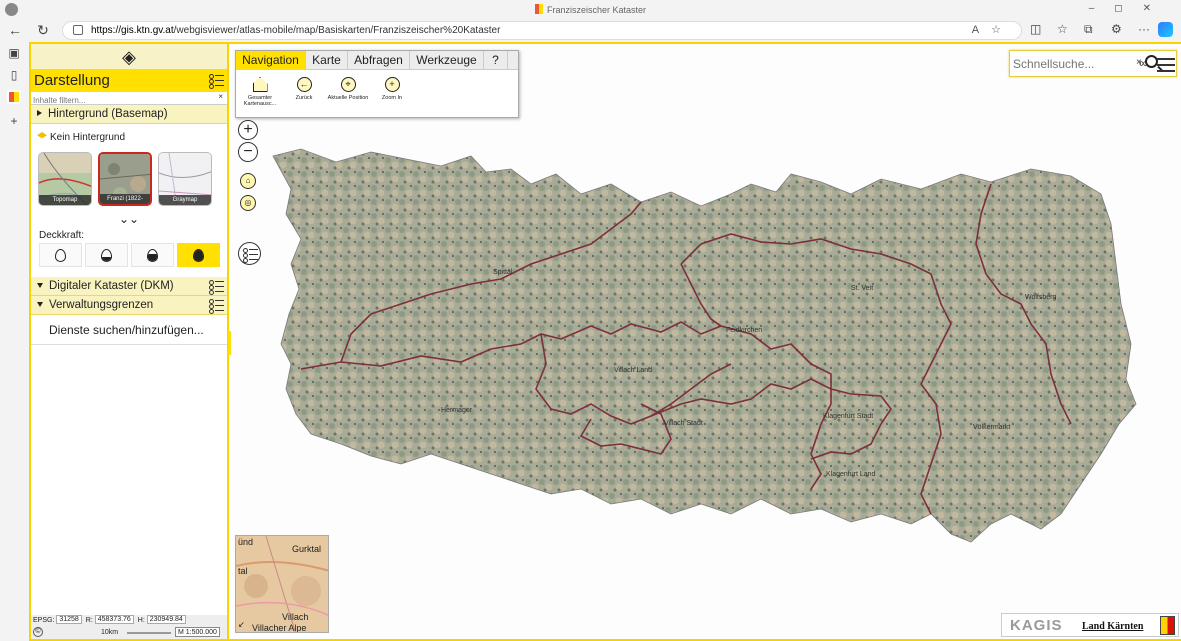  Describe the element at coordinates (129, 114) in the screenshot. I see `group-basemap: Hintergrund (Basemap)` at that location.